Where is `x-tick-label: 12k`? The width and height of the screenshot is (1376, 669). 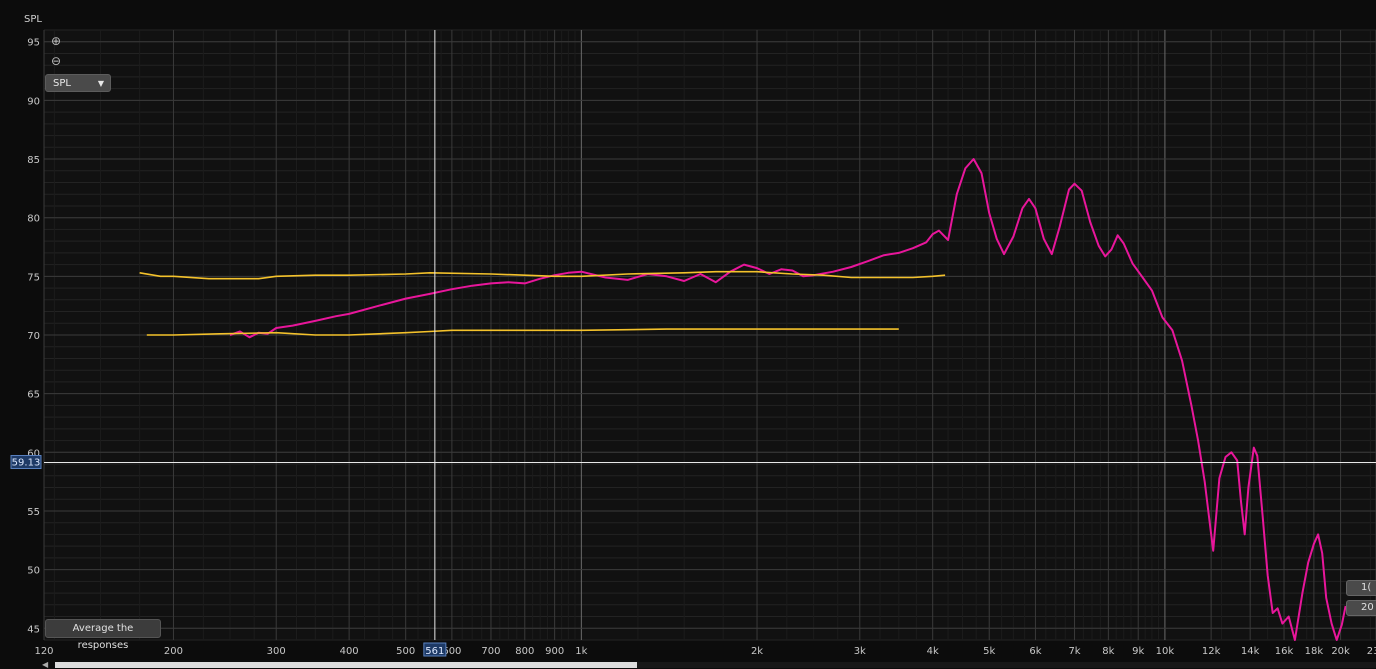
x-tick-label: 12k is located at coordinates (1211, 651).